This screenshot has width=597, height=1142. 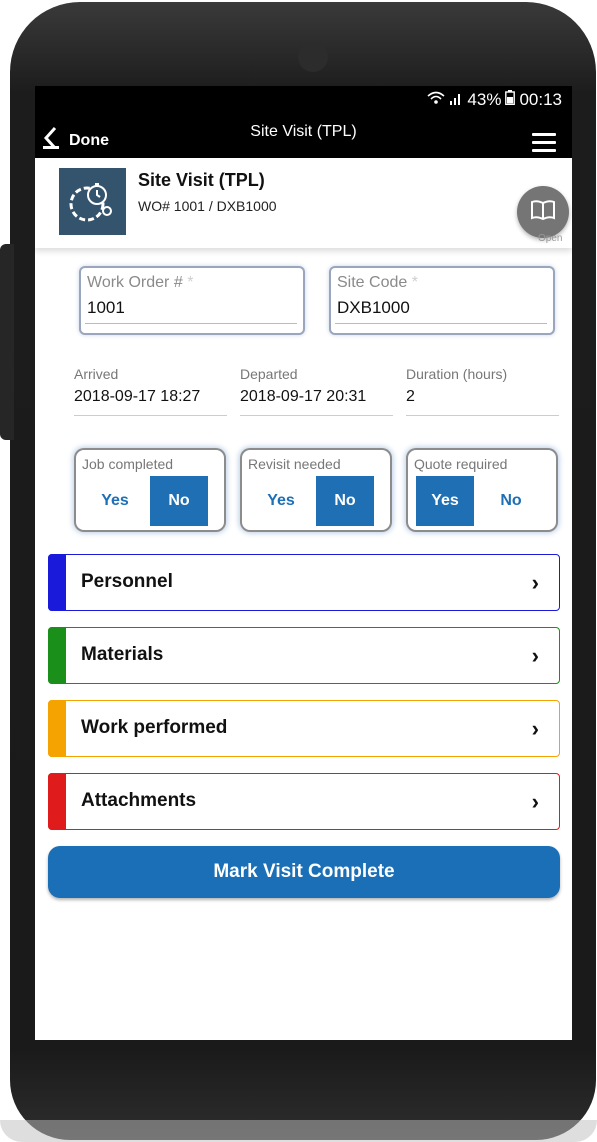 What do you see at coordinates (115, 501) in the screenshot?
I see `job-completed-yes-button: Yes` at bounding box center [115, 501].